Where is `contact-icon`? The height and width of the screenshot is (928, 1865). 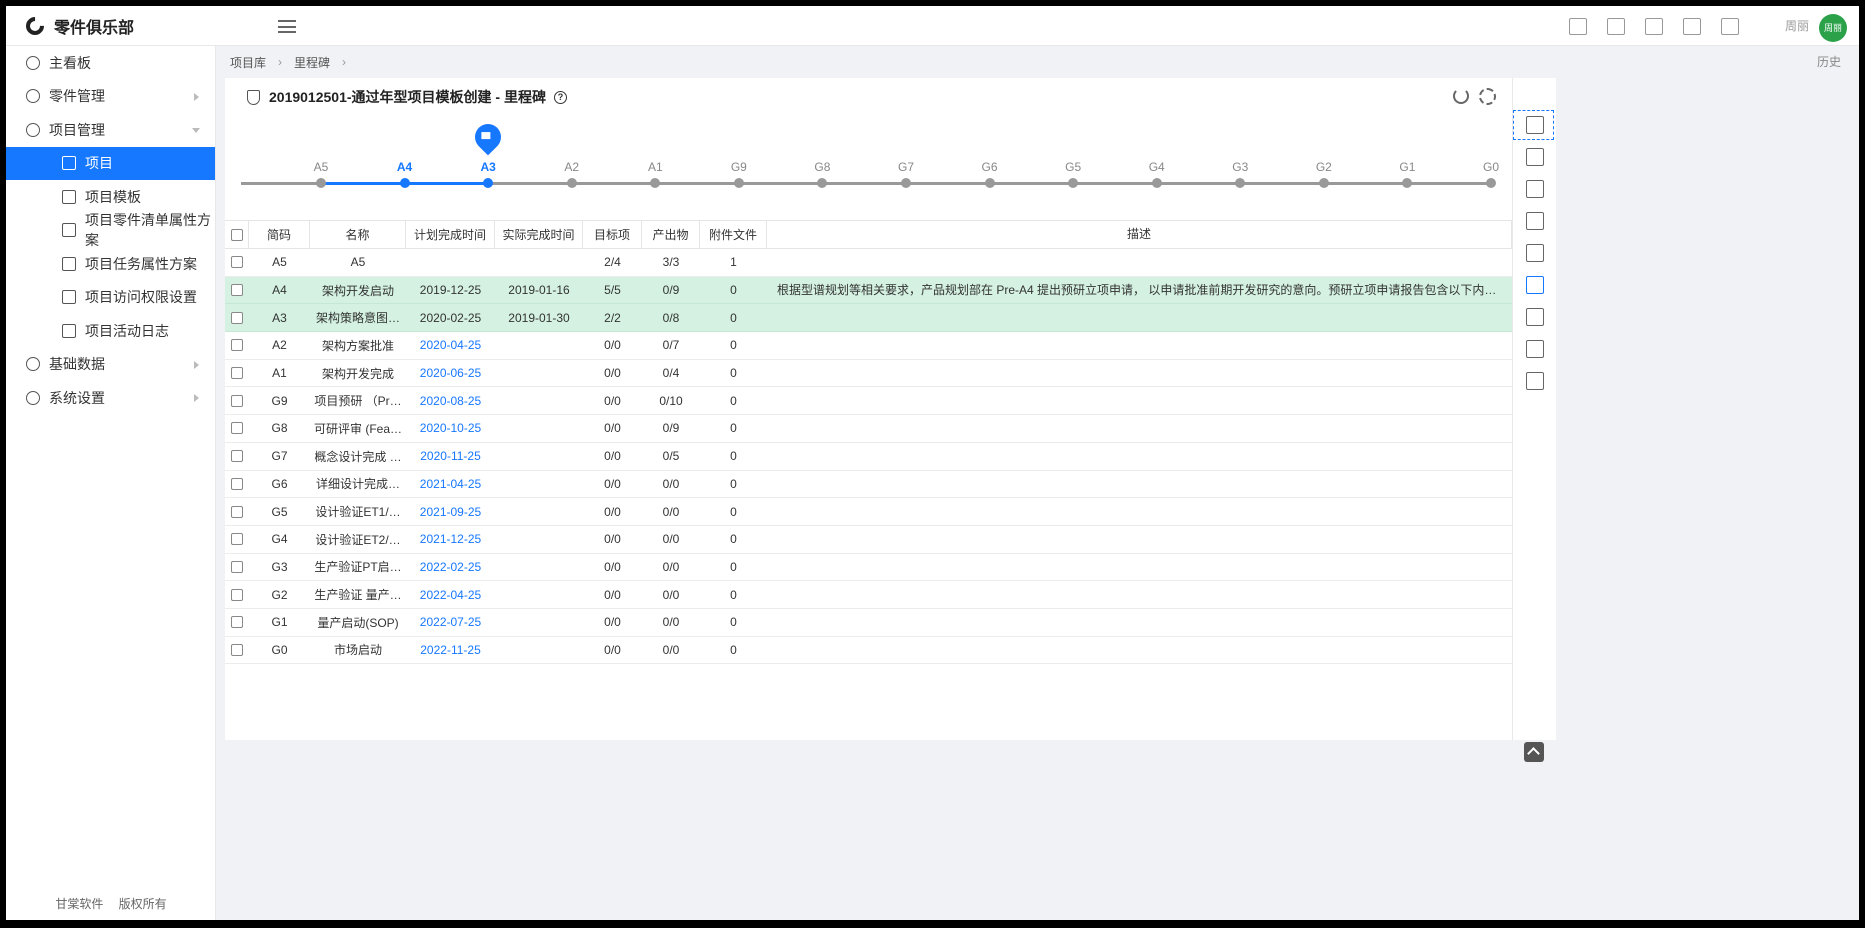
contact-icon is located at coordinates (1654, 26).